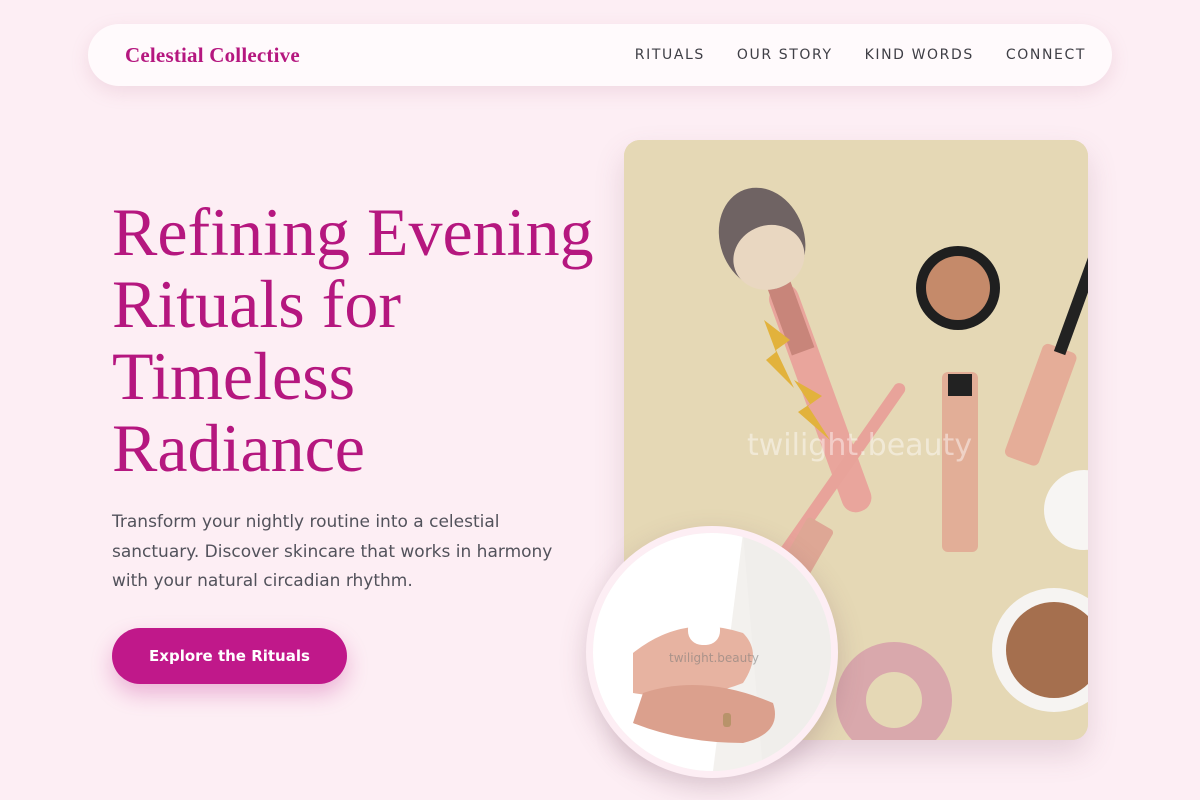 The width and height of the screenshot is (1200, 800). I want to click on hand-cream-image: twilight.beauty, so click(712, 652).